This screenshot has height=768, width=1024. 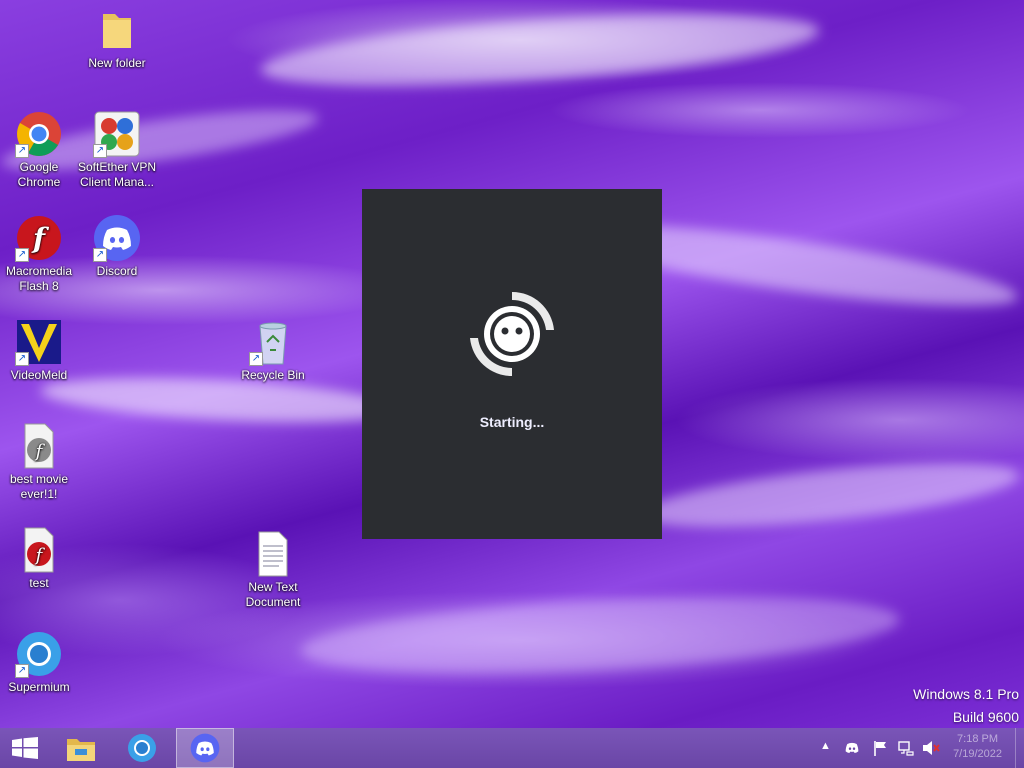 I want to click on videomeld-icon: ↗, so click(x=39, y=342).